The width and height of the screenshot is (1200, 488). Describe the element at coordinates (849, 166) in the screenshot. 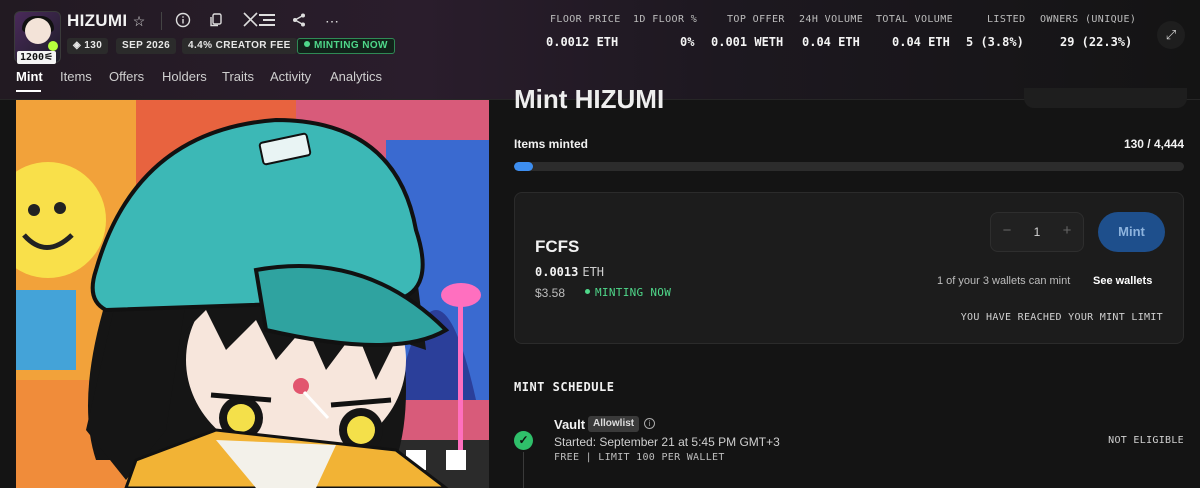

I see `mint-progress-bar` at that location.